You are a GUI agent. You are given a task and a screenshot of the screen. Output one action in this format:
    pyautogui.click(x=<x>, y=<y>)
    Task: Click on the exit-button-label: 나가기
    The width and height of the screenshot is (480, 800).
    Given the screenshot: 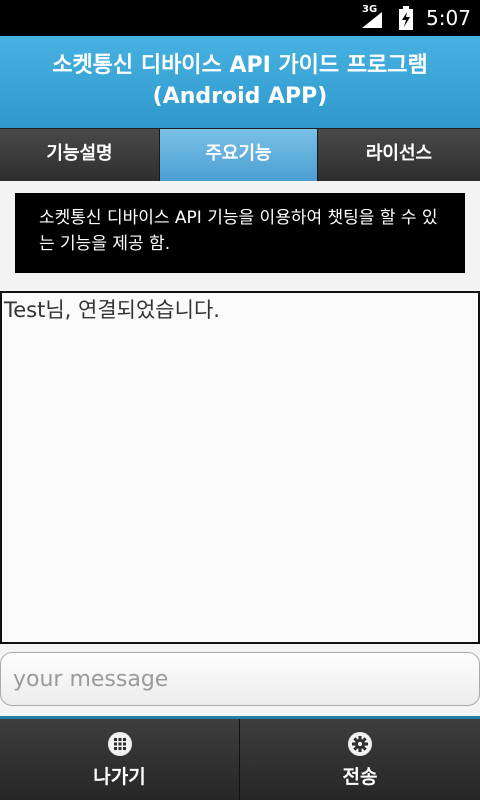 What is the action you would take?
    pyautogui.click(x=119, y=777)
    